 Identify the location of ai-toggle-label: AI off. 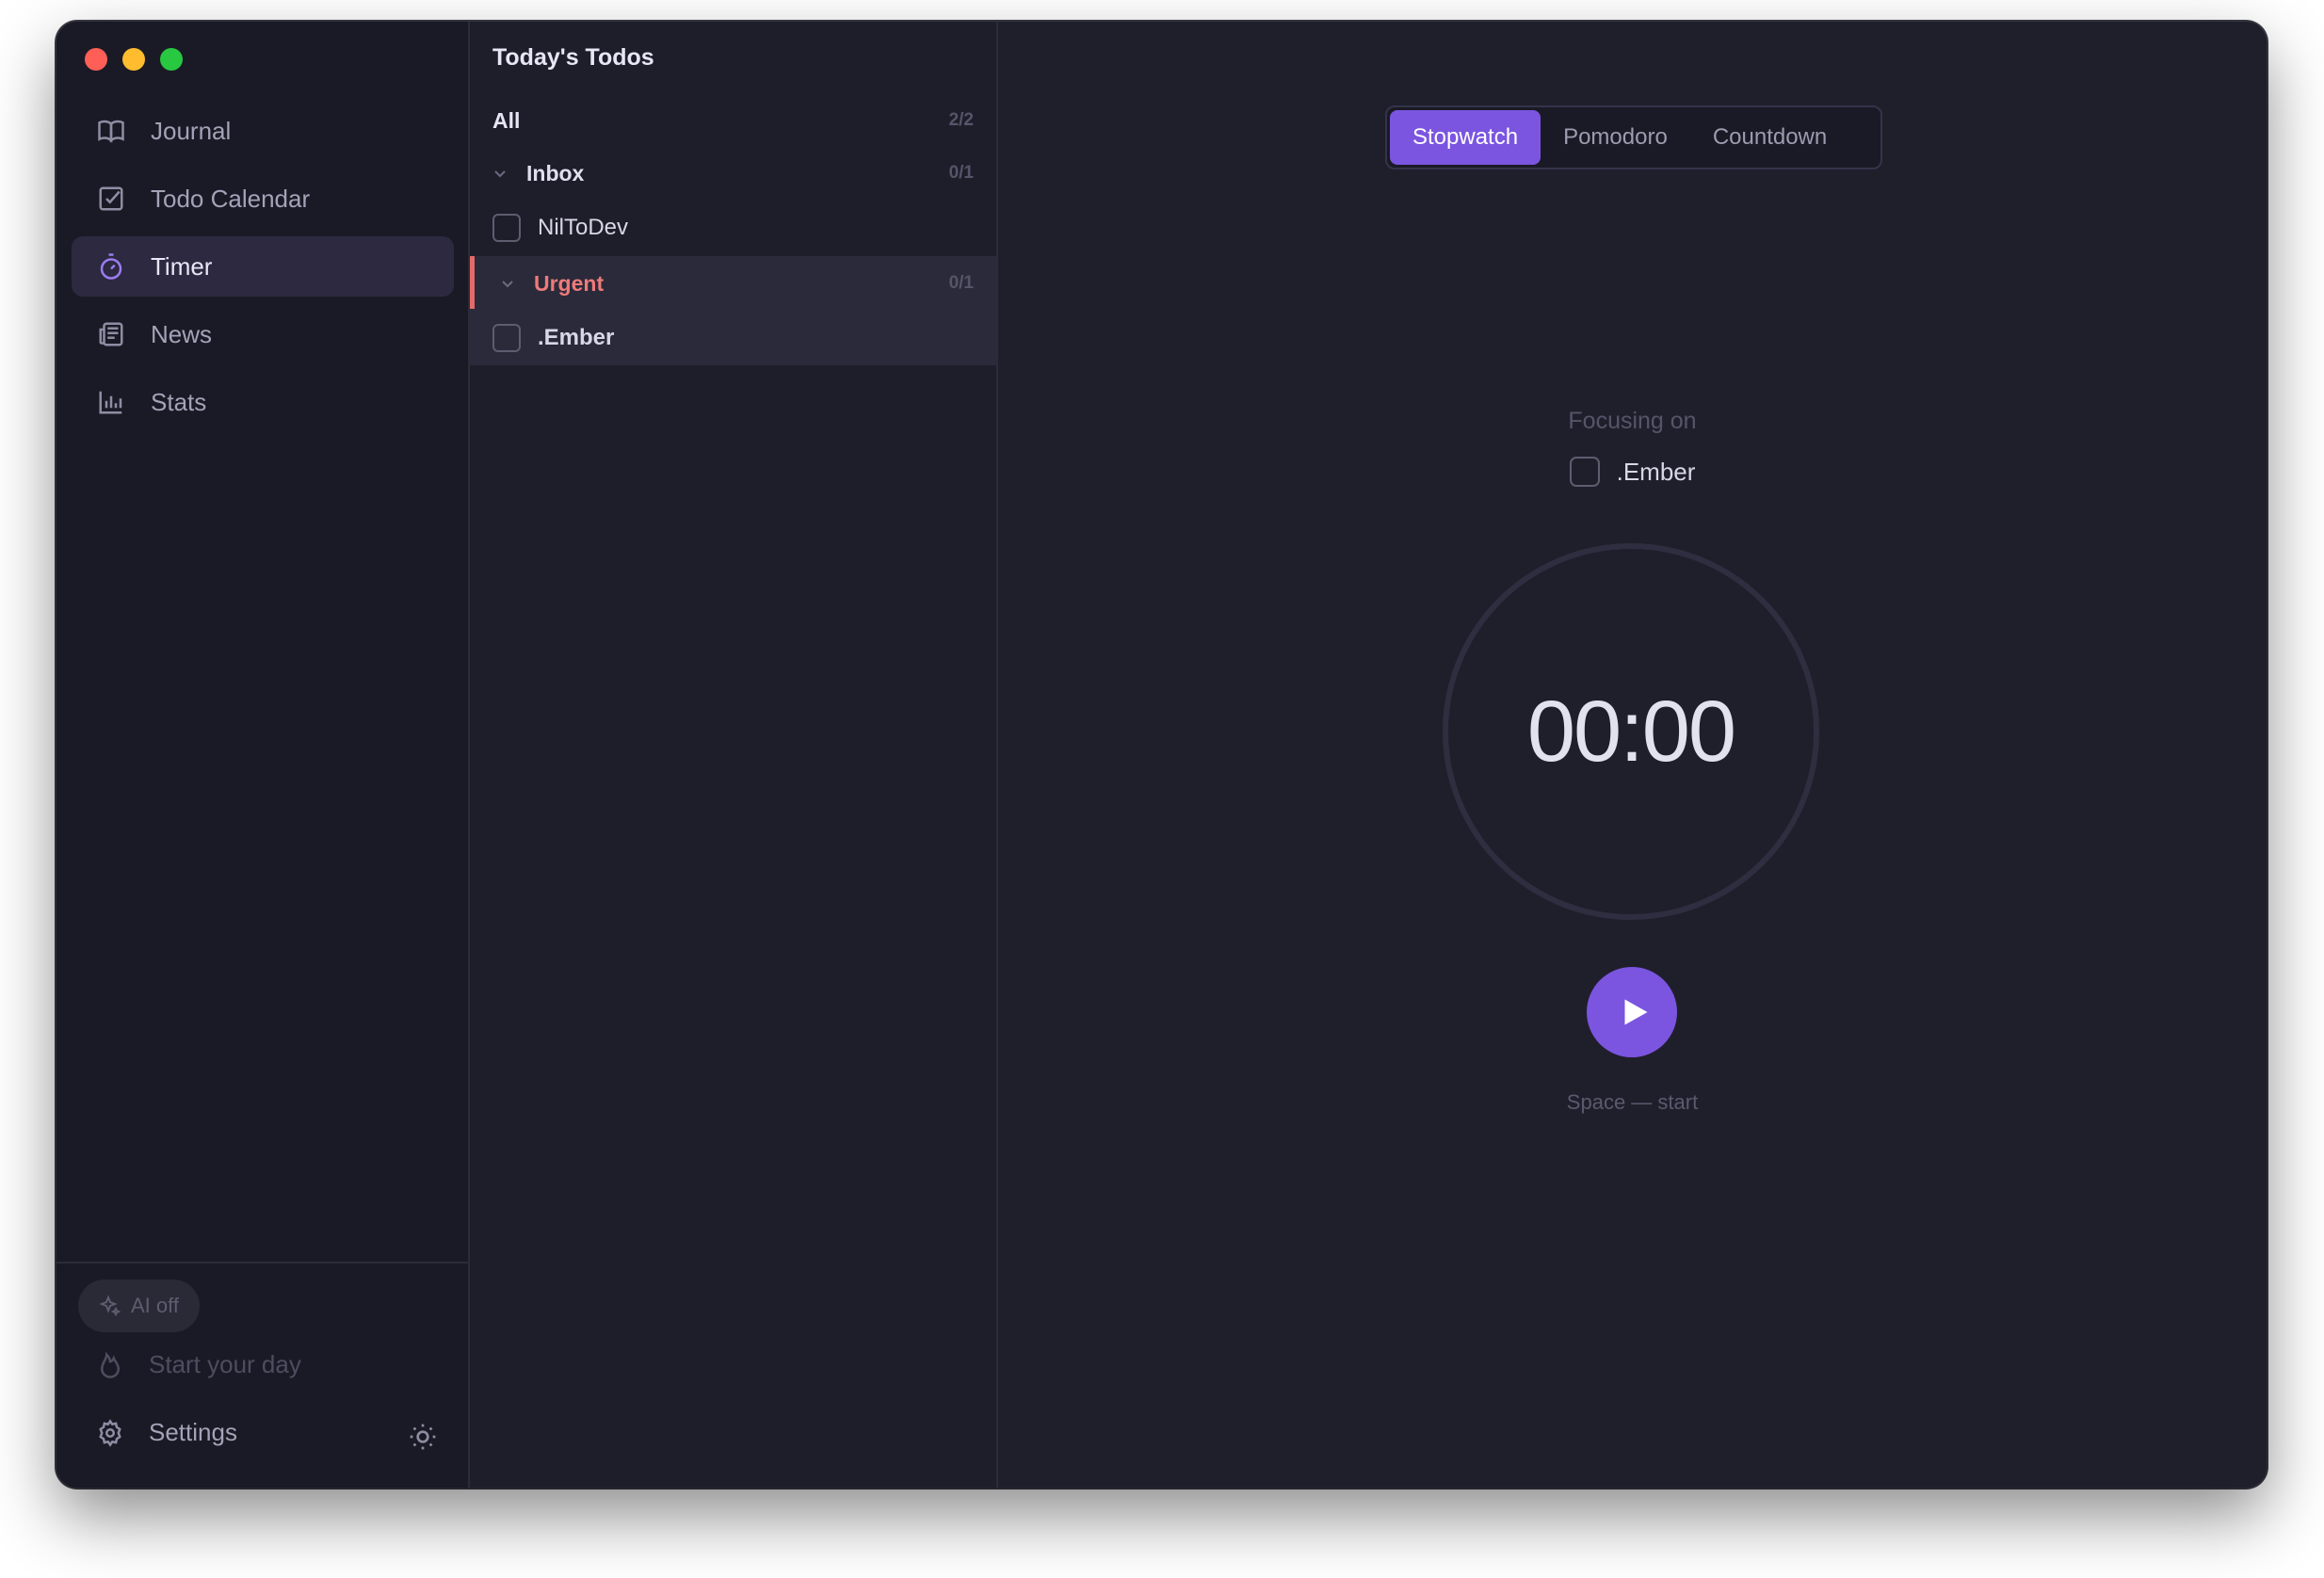
(155, 1305).